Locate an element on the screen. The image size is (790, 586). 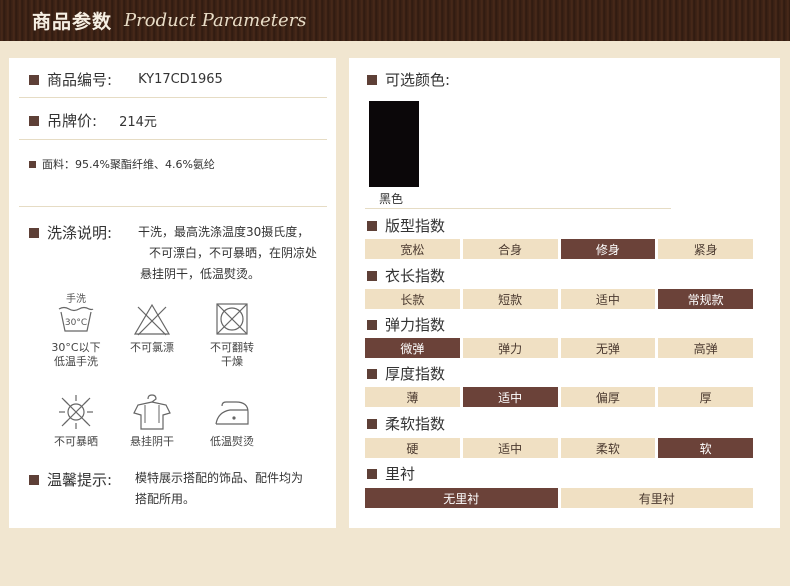
color-swatch-black is located at coordinates (394, 144).